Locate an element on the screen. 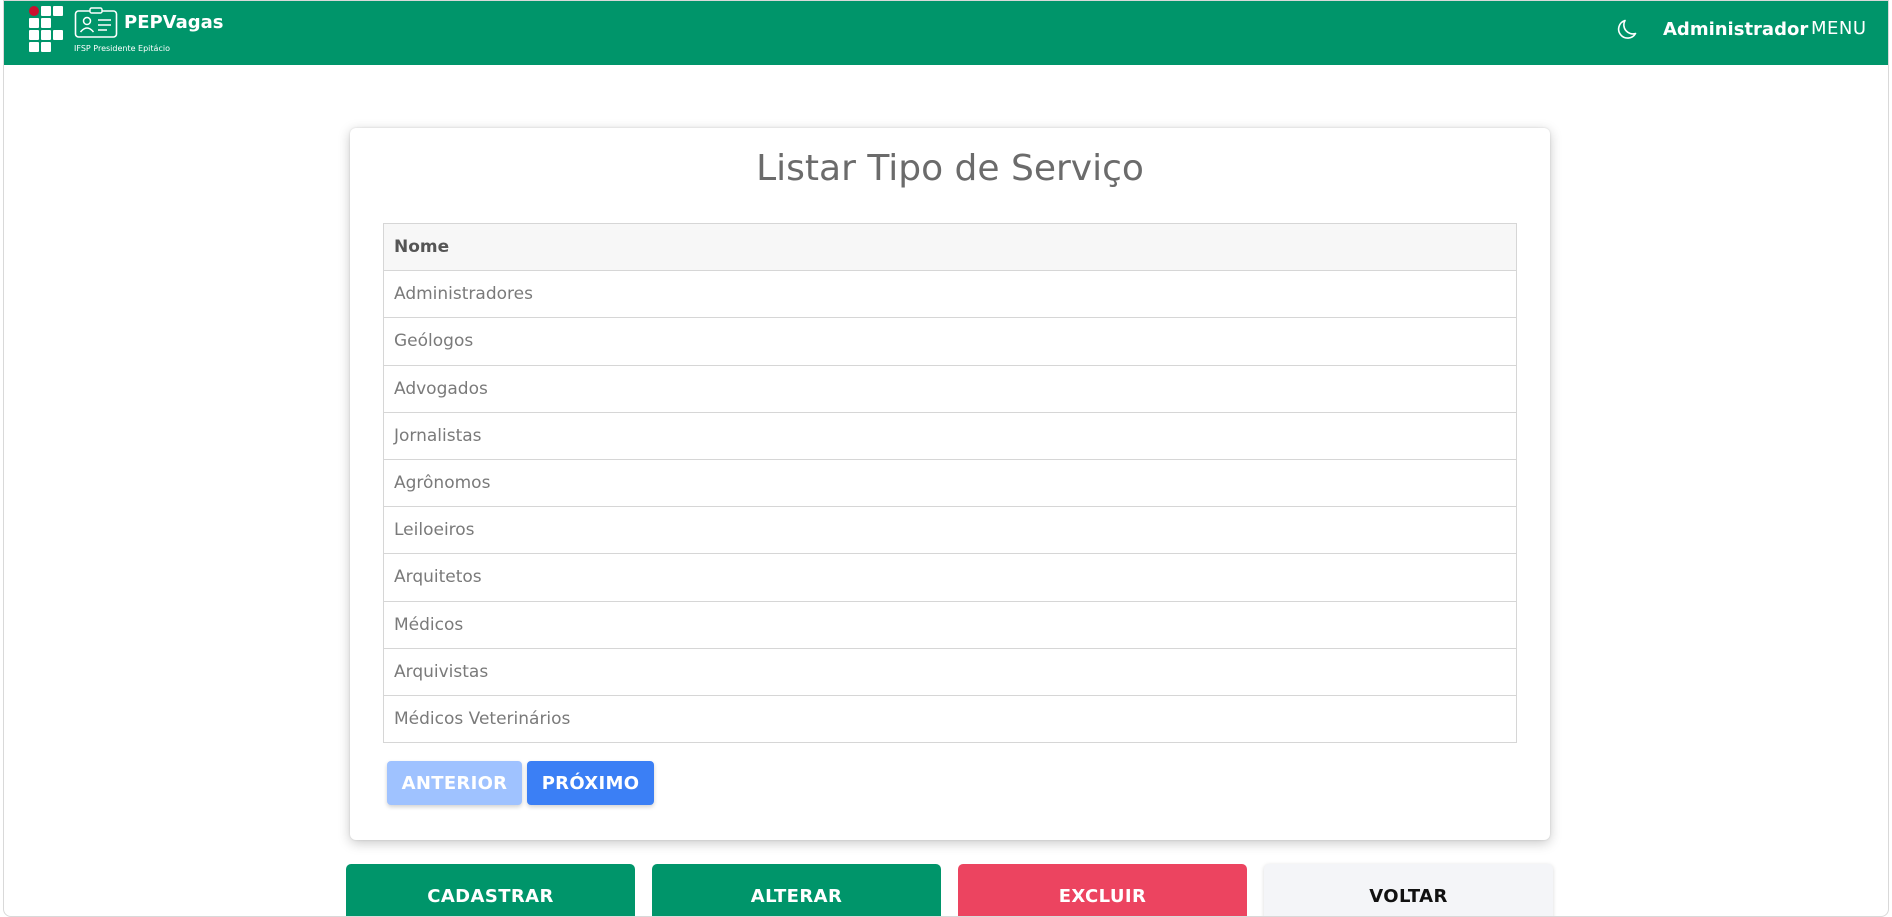 This screenshot has width=1892, height=917. moon-icon is located at coordinates (1629, 29).